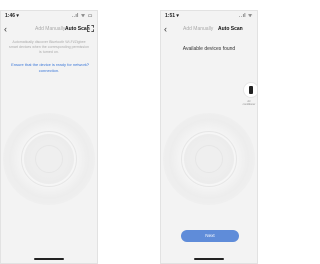 The height and width of the screenshot is (264, 320). I want to click on status-bar: 1:46 ▾ ..ıl ᯤ ▭, so click(49, 16).